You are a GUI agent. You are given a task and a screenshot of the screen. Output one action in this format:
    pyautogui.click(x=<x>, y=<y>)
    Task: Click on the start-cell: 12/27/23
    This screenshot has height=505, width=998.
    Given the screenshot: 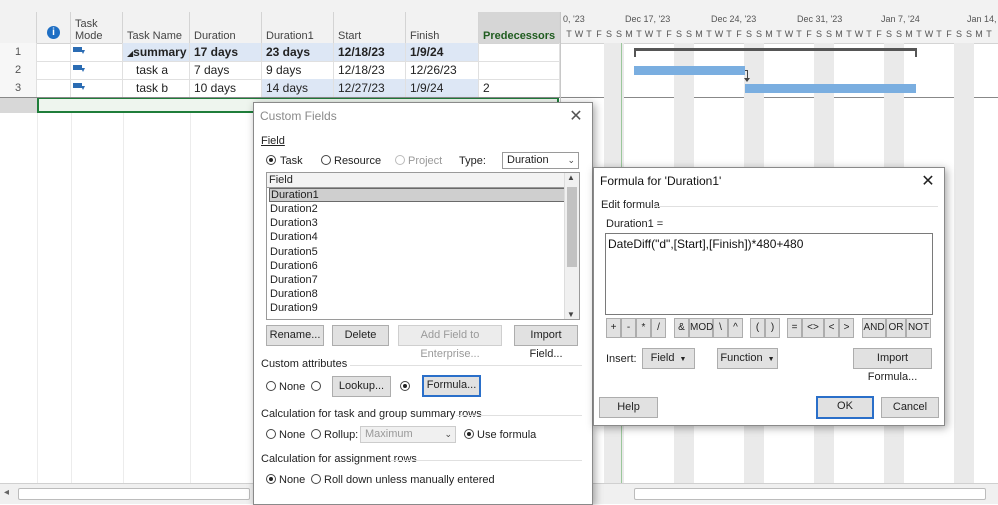 What is the action you would take?
    pyautogui.click(x=370, y=88)
    